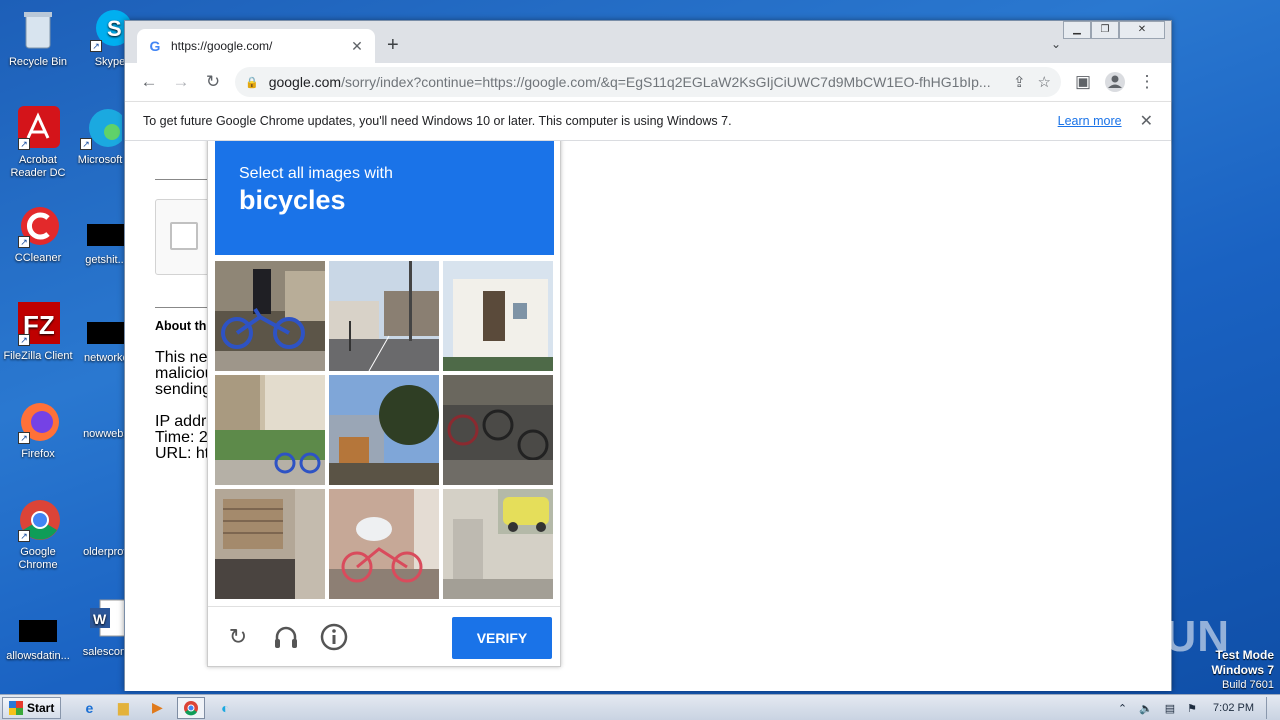 The image size is (1280, 720). I want to click on chrome-icon: ↗, so click(38, 520).